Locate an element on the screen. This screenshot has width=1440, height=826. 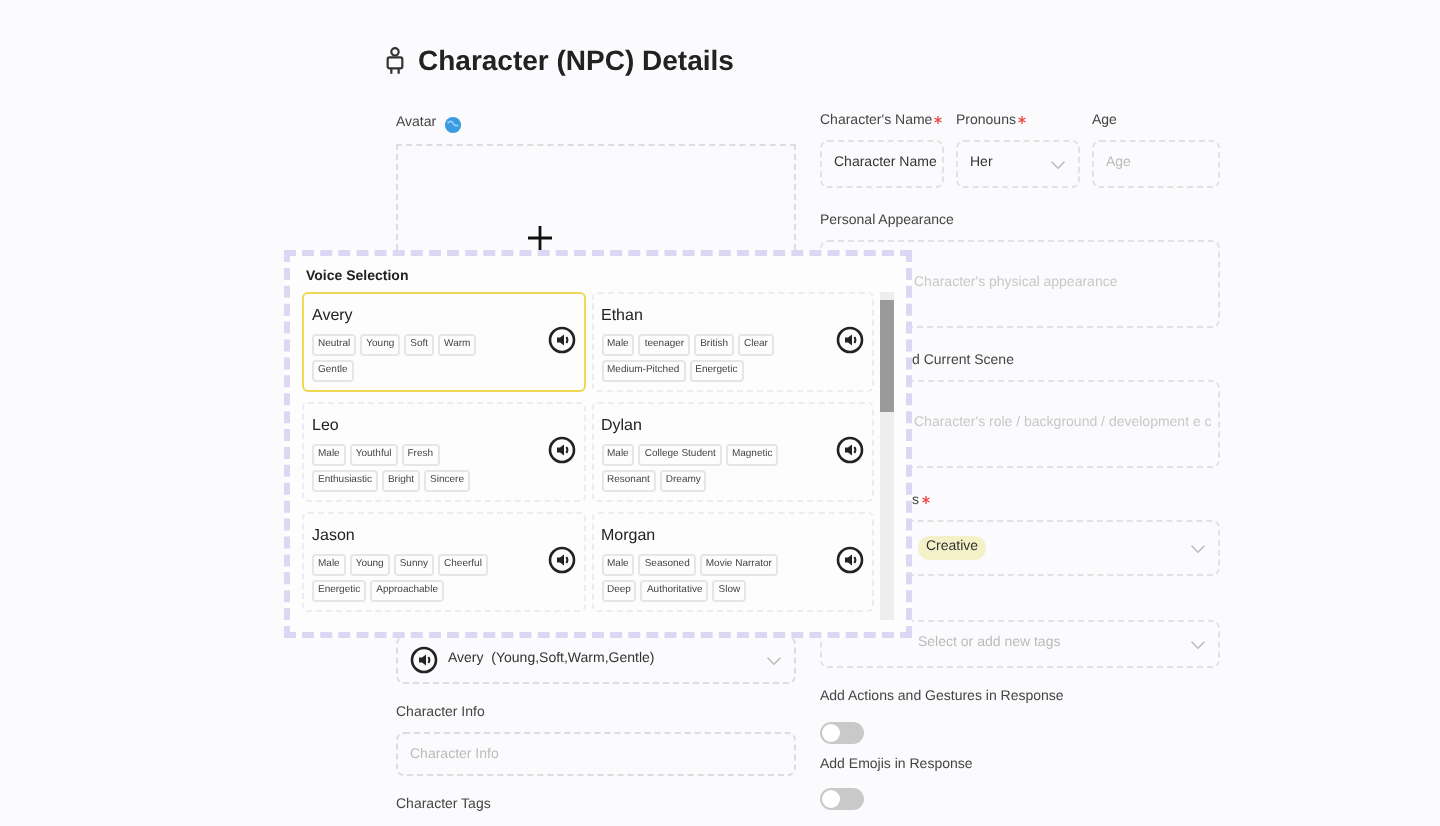
voice-name: Leo is located at coordinates (326, 426).